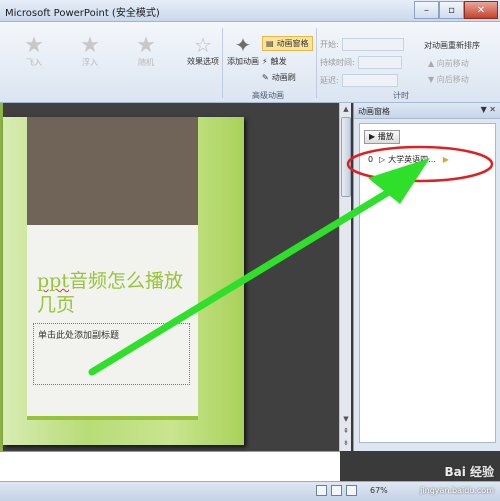 This screenshot has width=500, height=501. Describe the element at coordinates (112, 418) in the screenshot. I see `decorative-stripe` at that location.